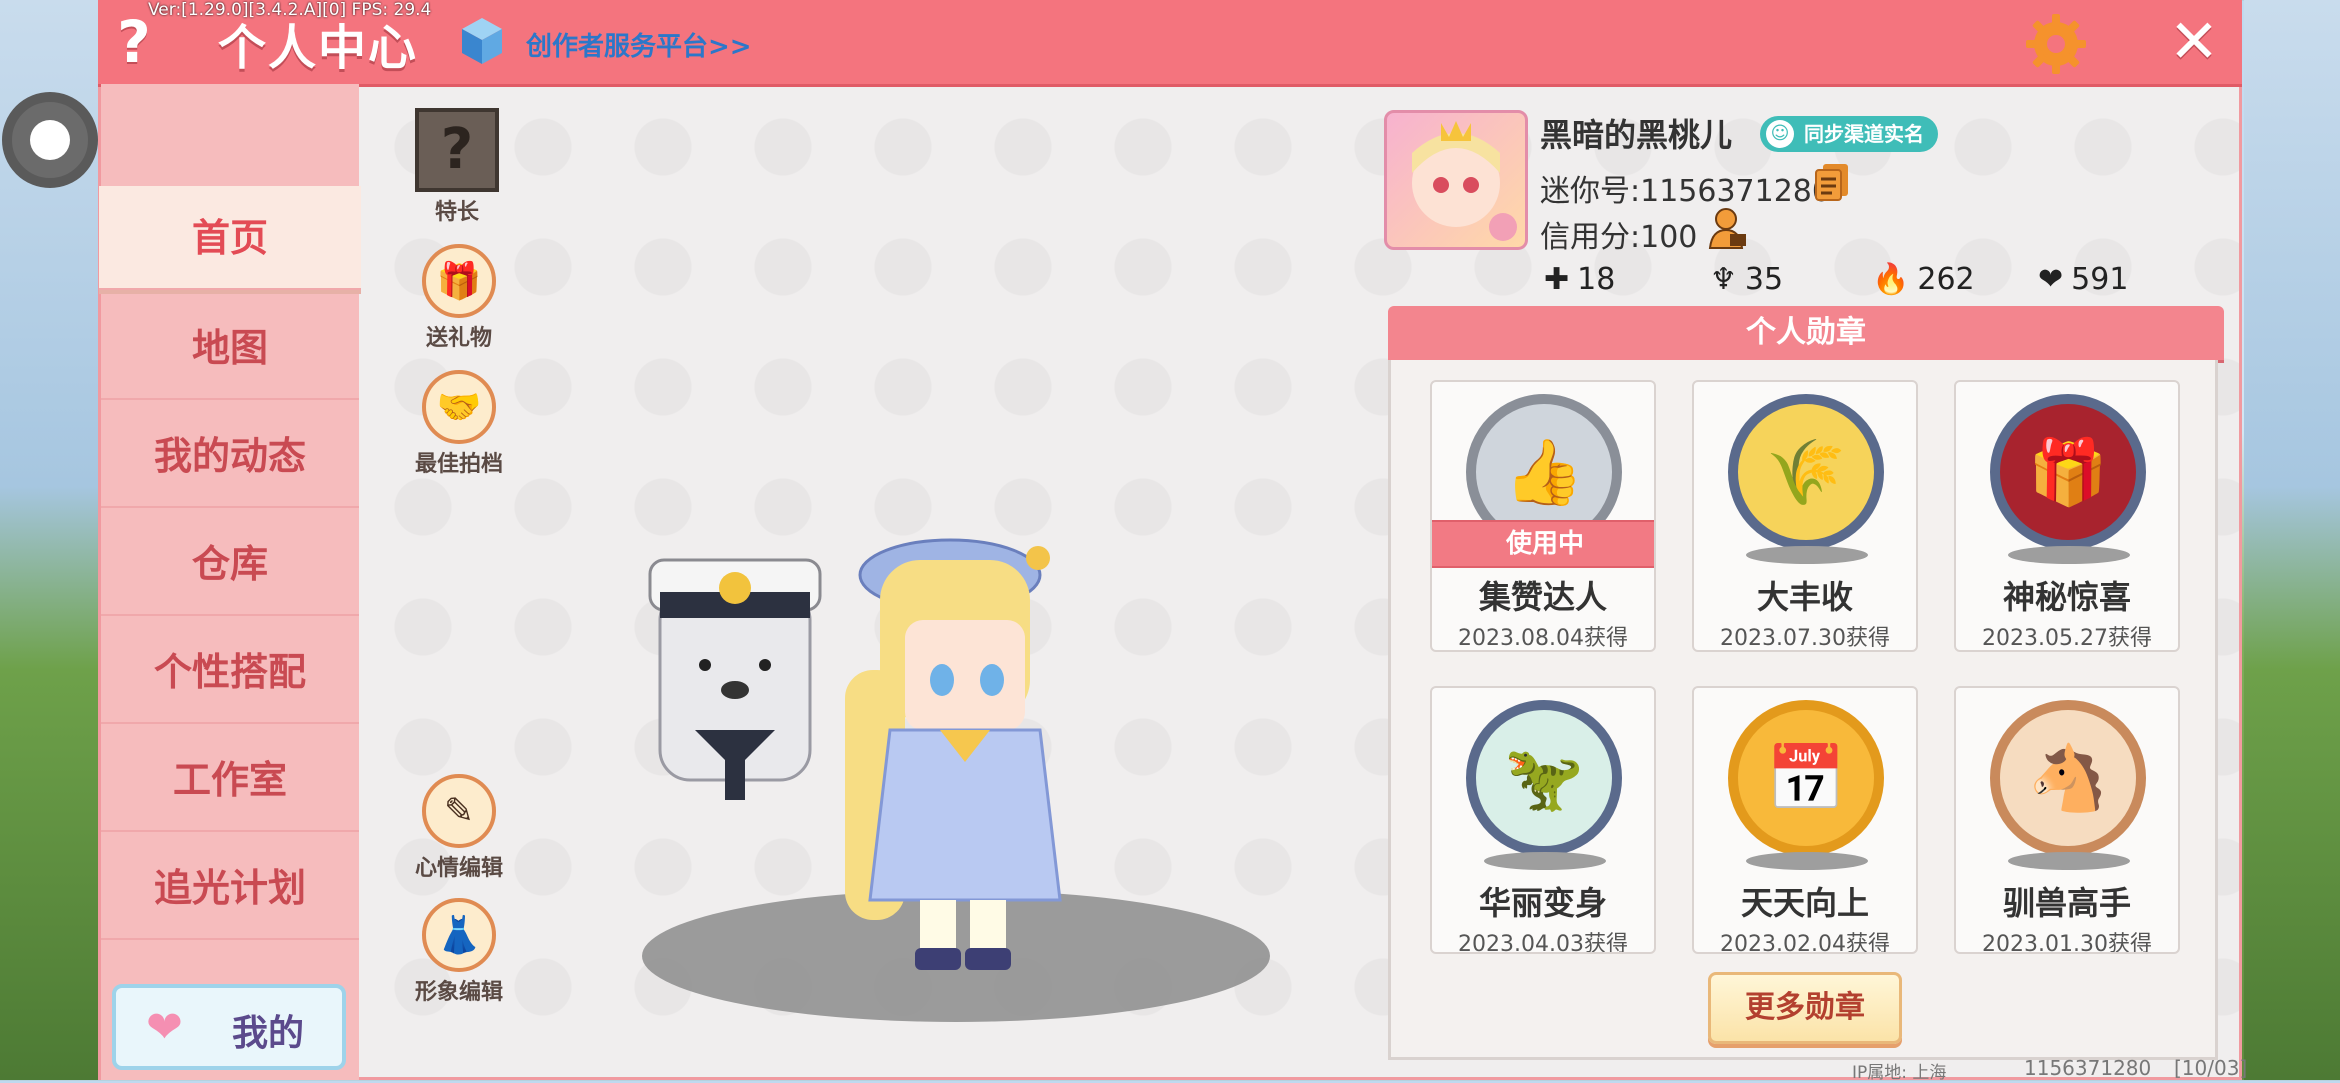 The height and width of the screenshot is (1083, 2340). Describe the element at coordinates (268, 1033) in the screenshot. I see `me-button-label: 我的` at that location.